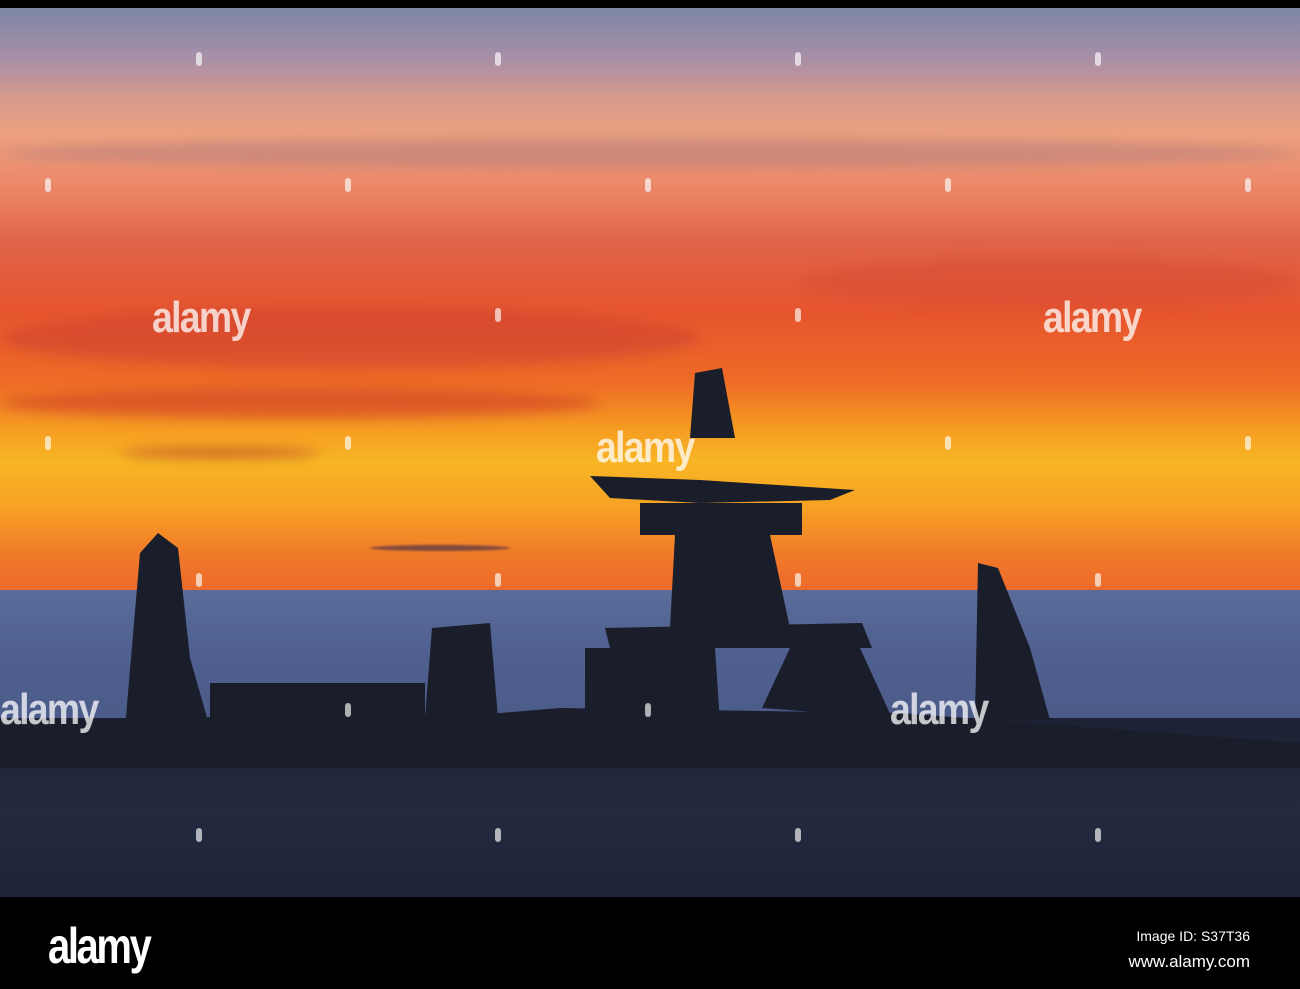  I want to click on footer-bar: alamy Image ID: S37T36 www.alamy.com, so click(650, 943).